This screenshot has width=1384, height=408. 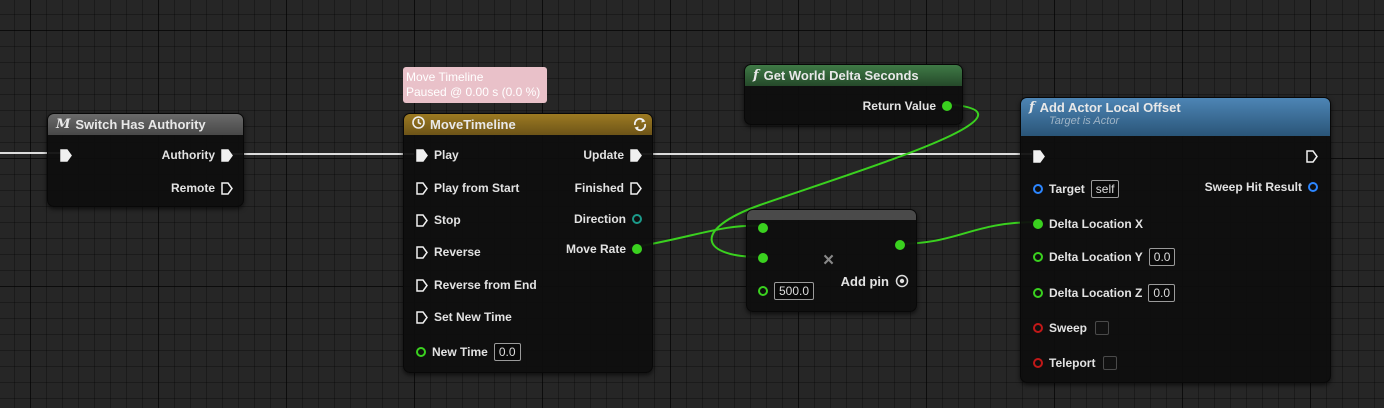 I want to click on play-input-pin: Play, so click(x=437, y=155).